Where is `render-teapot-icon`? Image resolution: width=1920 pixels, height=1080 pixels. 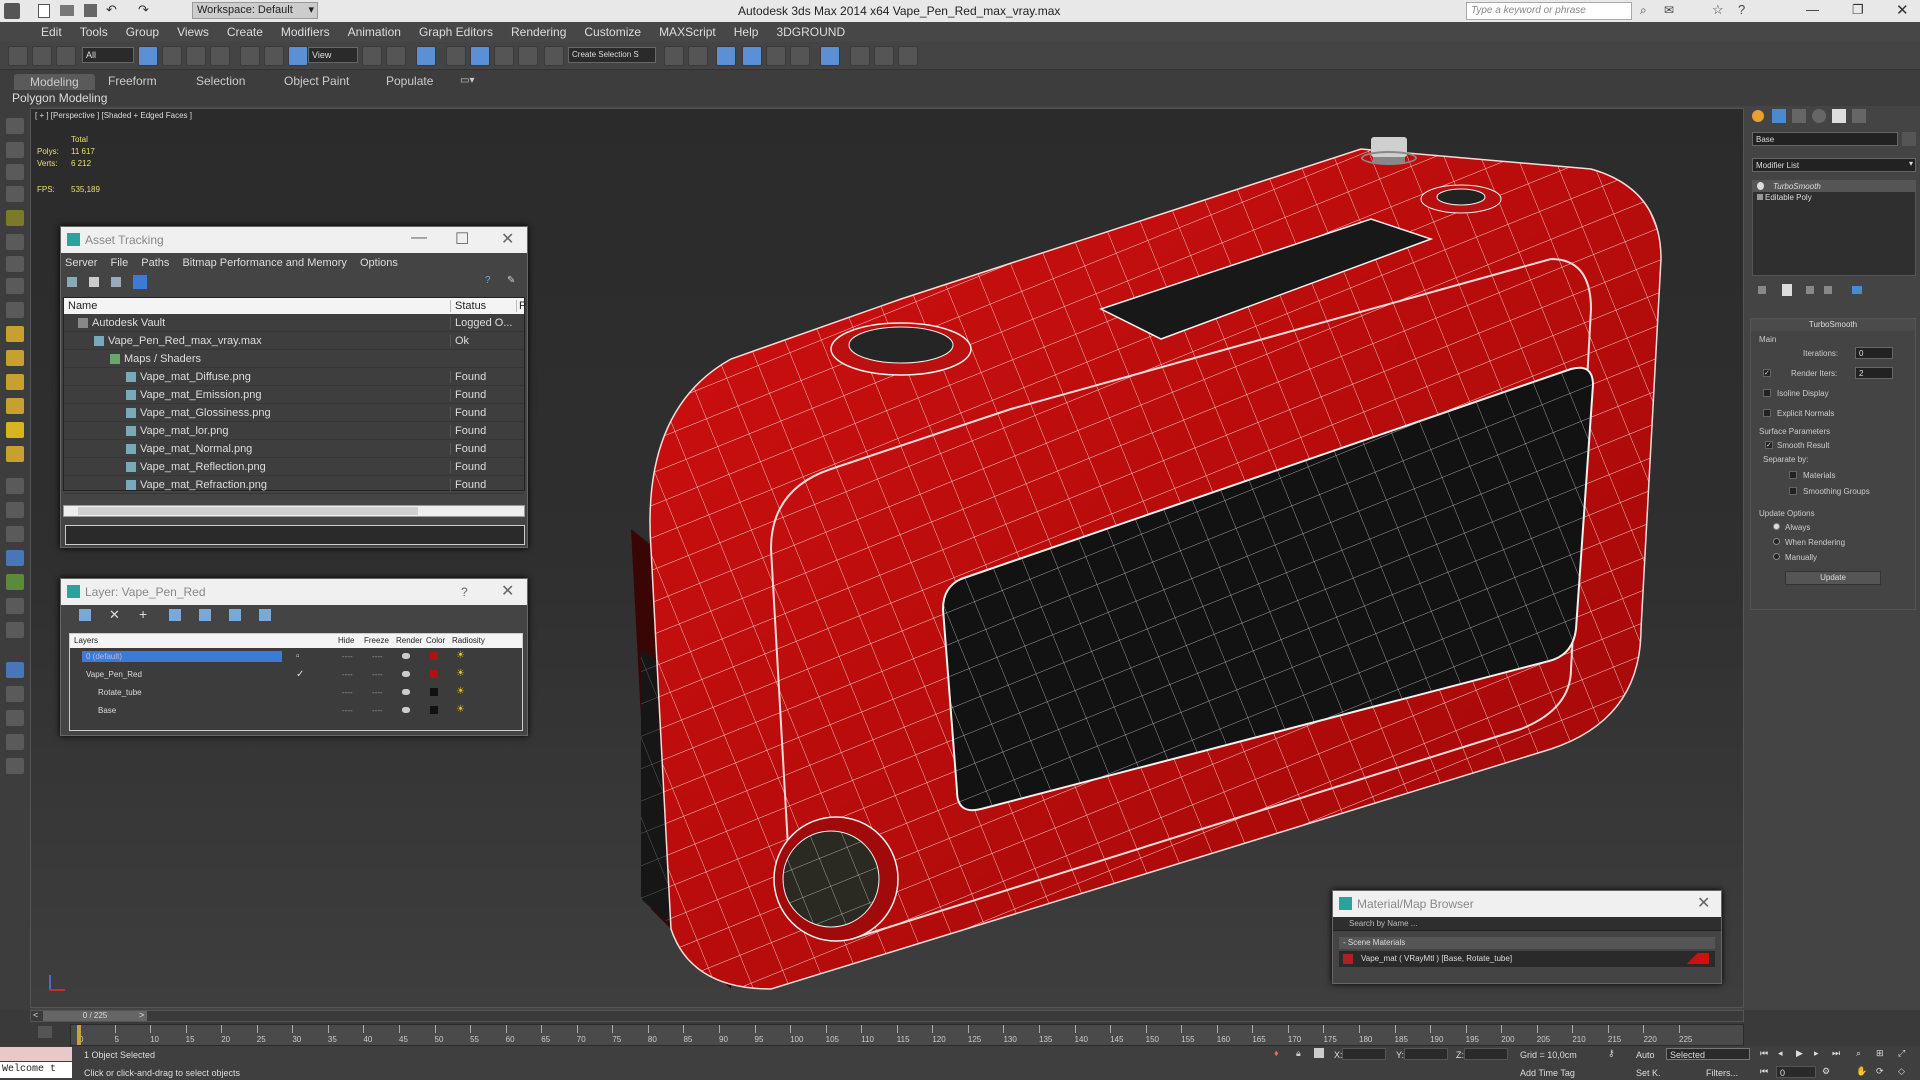 render-teapot-icon is located at coordinates (406, 692).